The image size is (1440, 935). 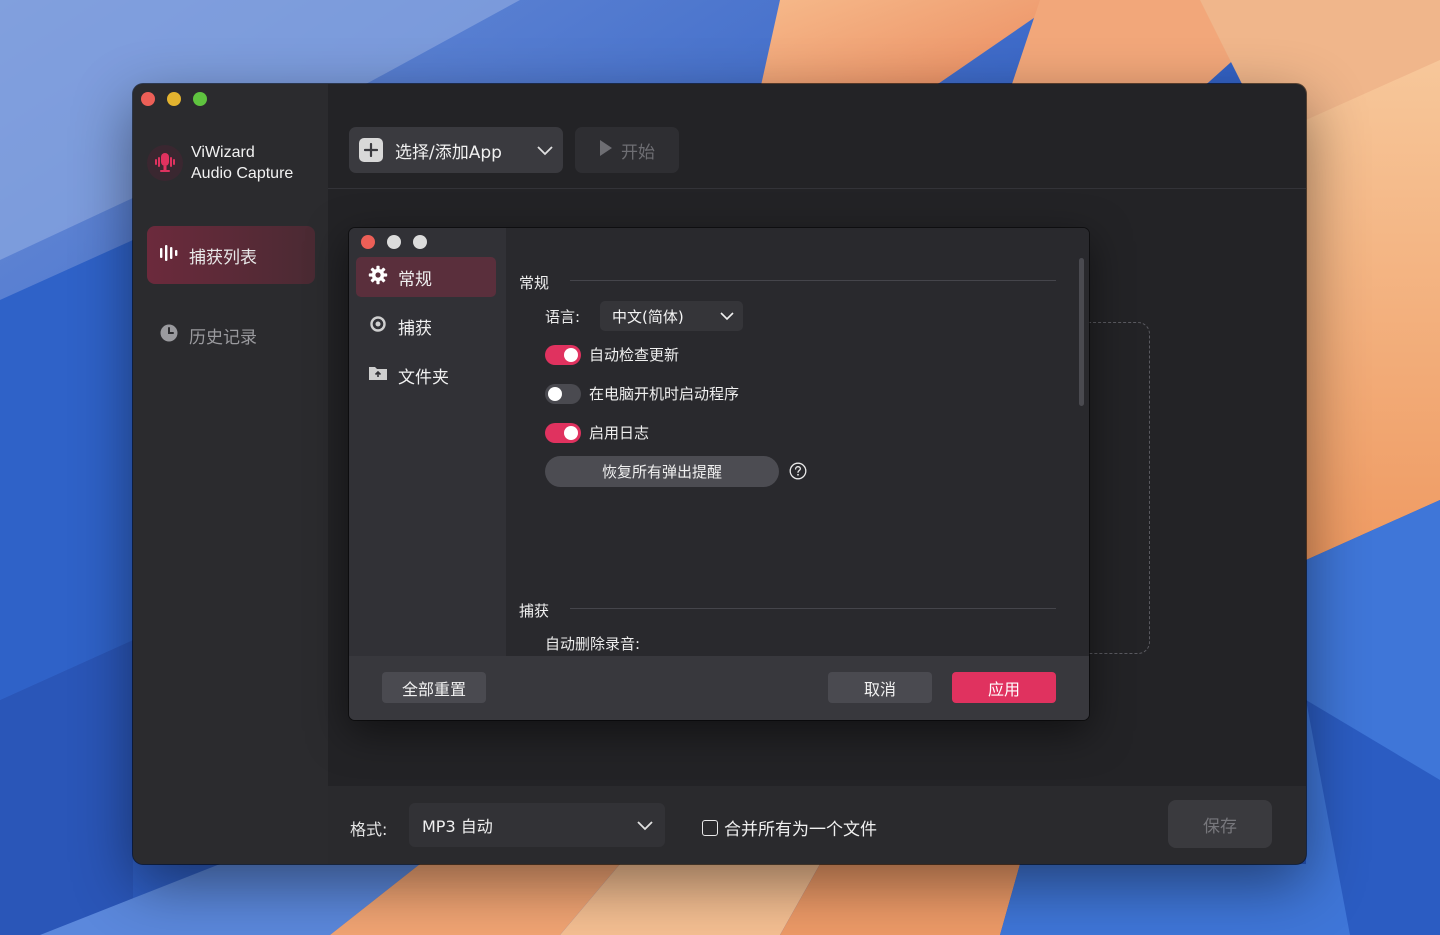 What do you see at coordinates (200, 99) in the screenshot?
I see `zoom-window-button` at bounding box center [200, 99].